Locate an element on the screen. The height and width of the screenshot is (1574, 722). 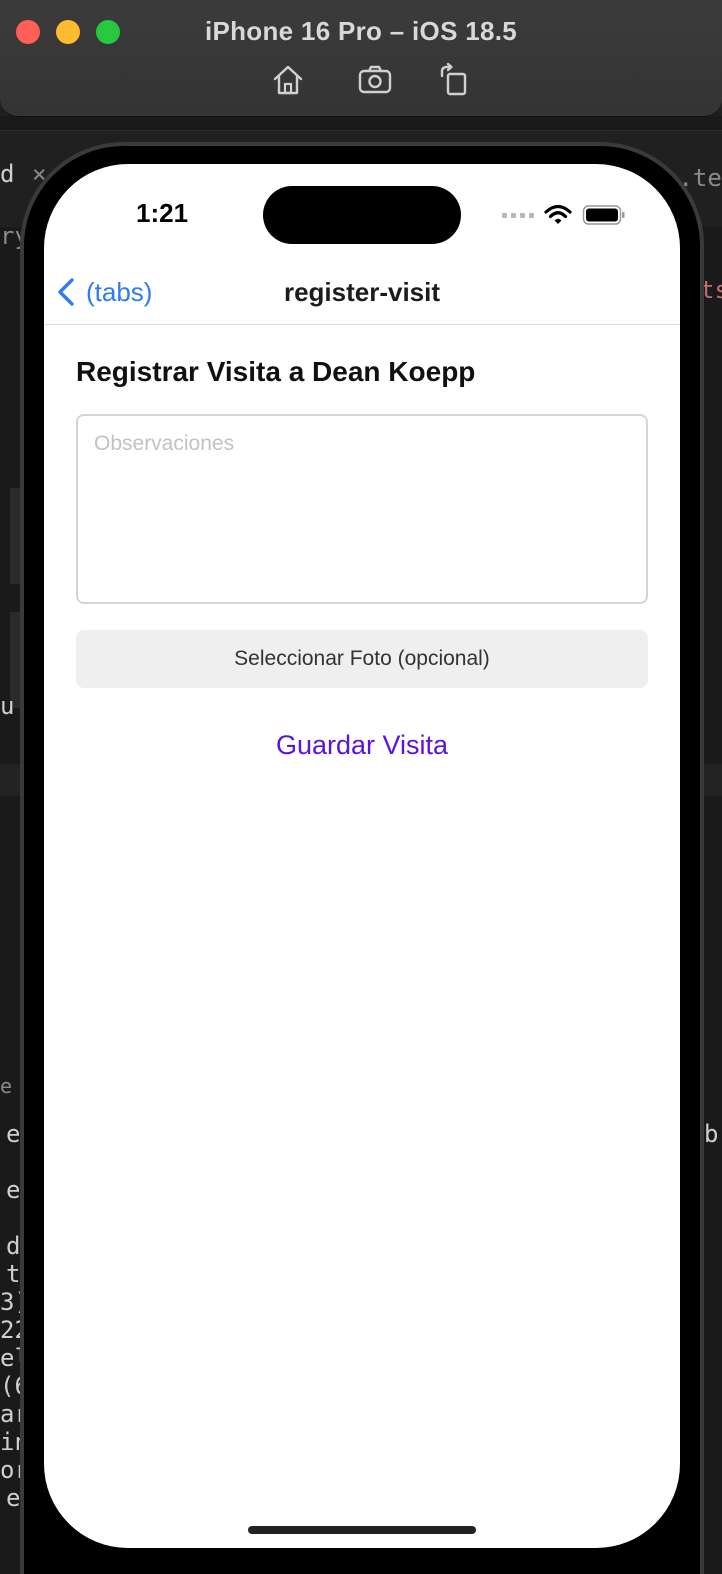
page-title: Registrar Visita a Dean Koepp is located at coordinates (276, 371).